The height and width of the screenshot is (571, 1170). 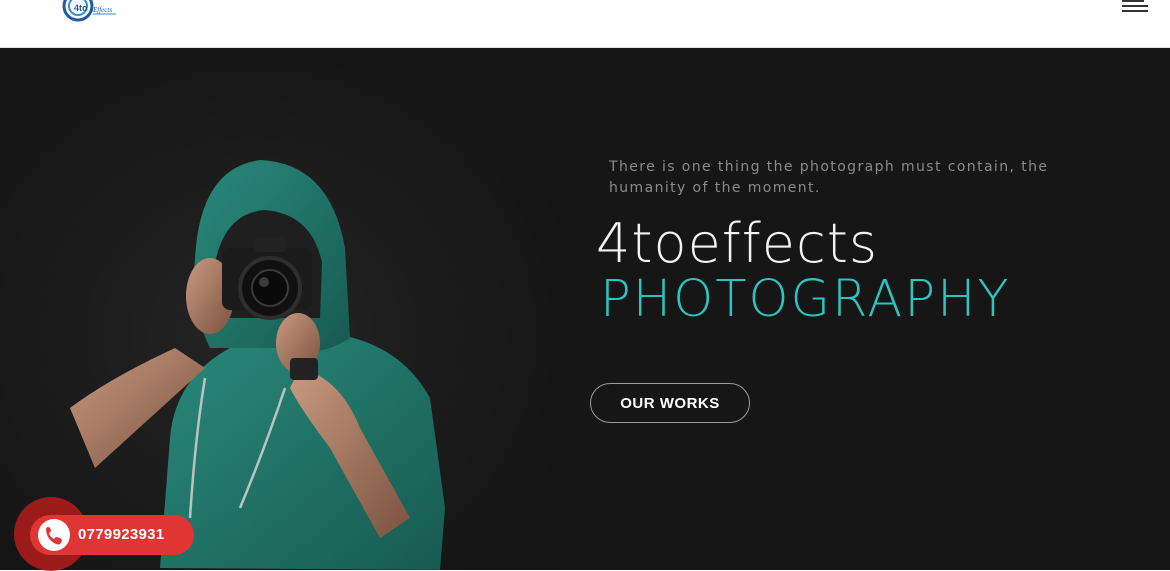 I want to click on logo-text: 4to, so click(x=81, y=8).